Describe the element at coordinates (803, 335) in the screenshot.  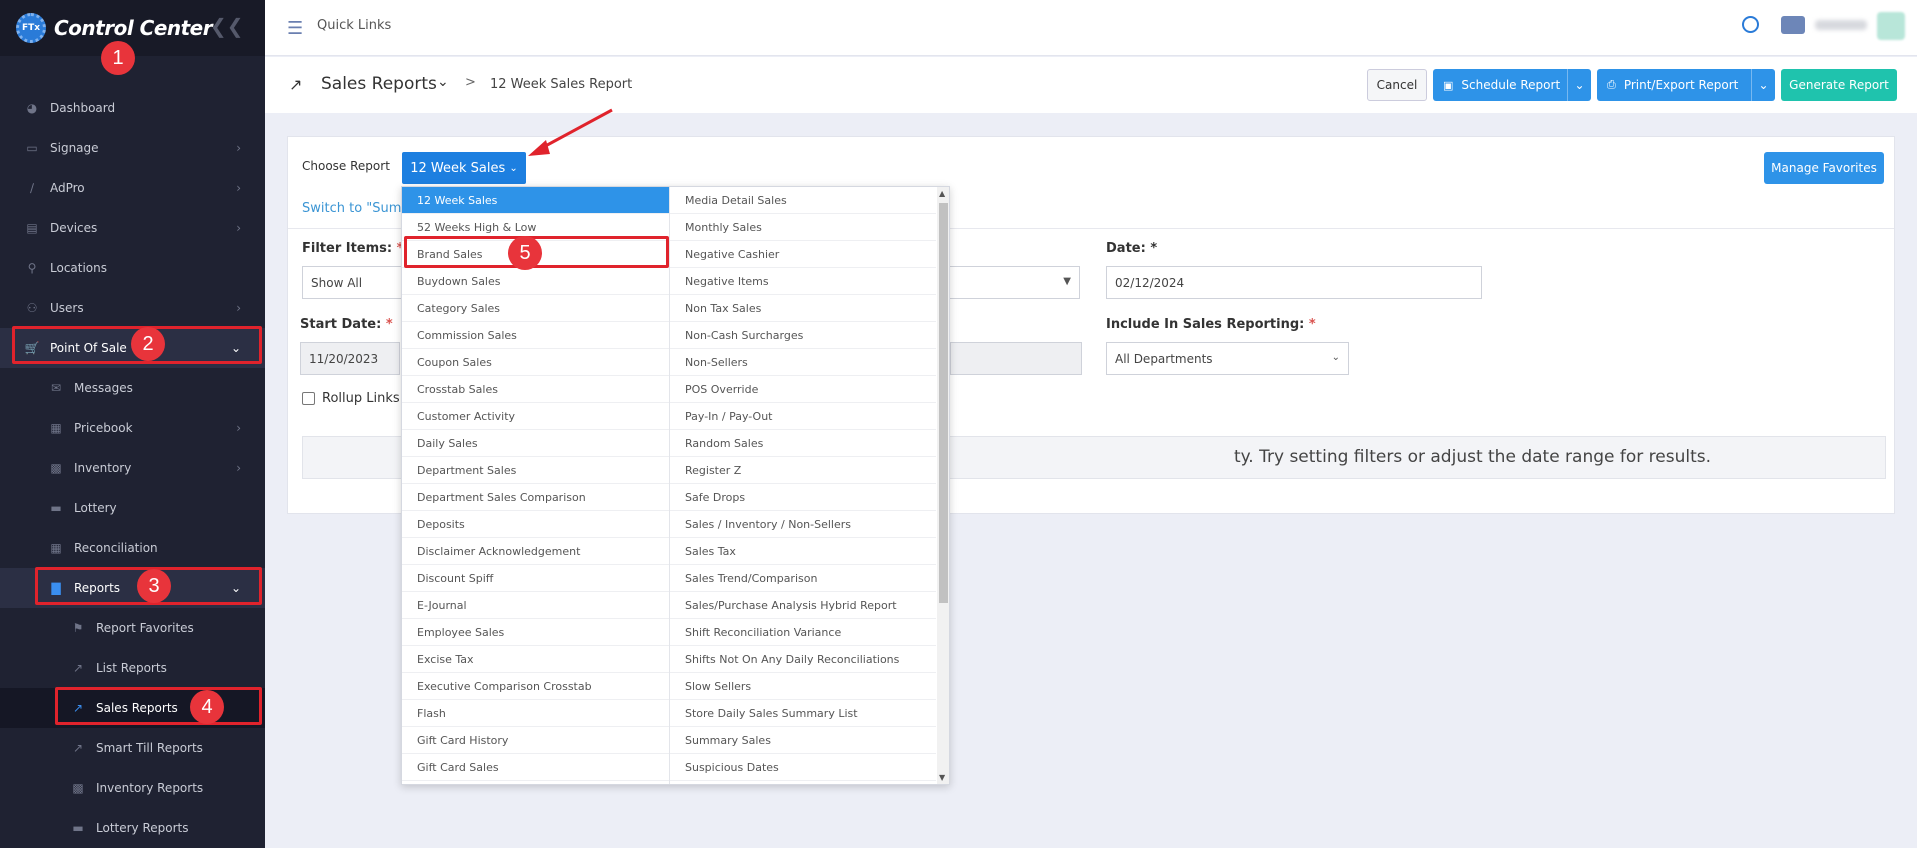
I see `report-option: Non-Cash Surcharges` at that location.